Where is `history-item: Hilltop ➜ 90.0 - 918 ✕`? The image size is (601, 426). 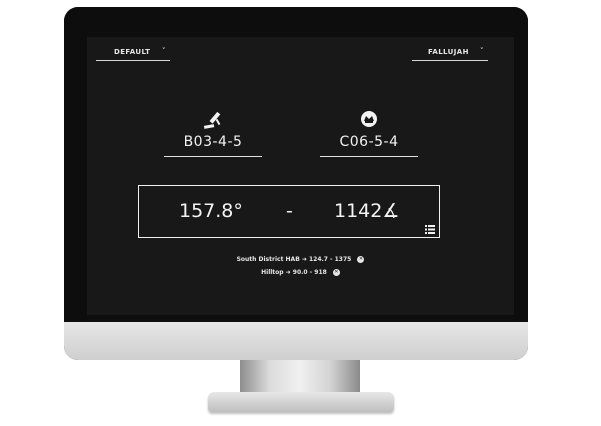
history-item: Hilltop ➜ 90.0 - 918 ✕ is located at coordinates (300, 272).